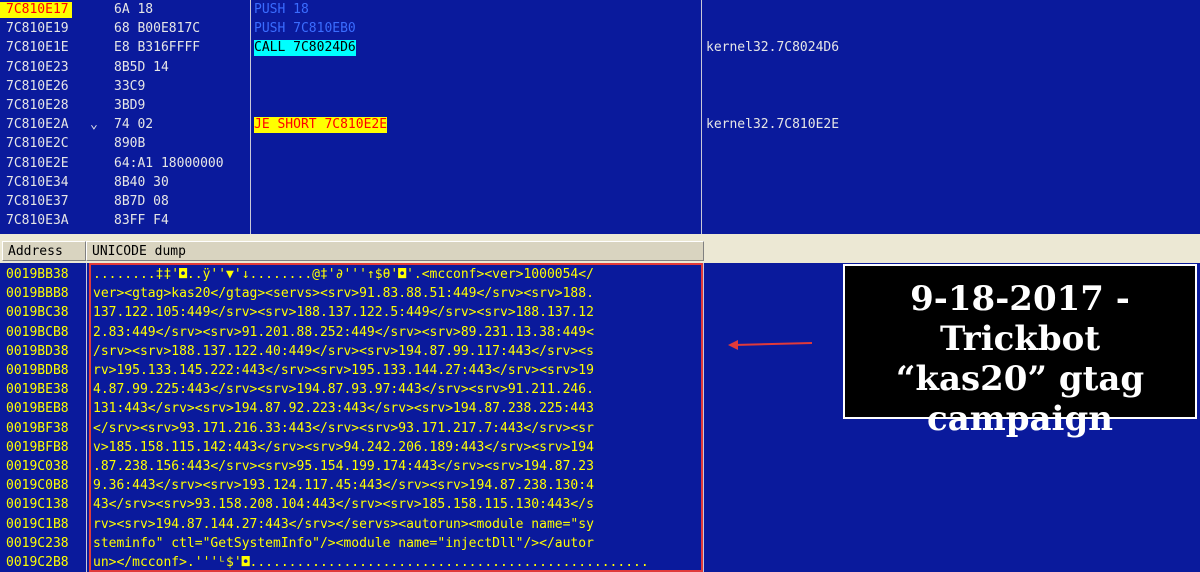 The height and width of the screenshot is (572, 1200). I want to click on instruction-address: 7C810E2C, so click(37, 144).